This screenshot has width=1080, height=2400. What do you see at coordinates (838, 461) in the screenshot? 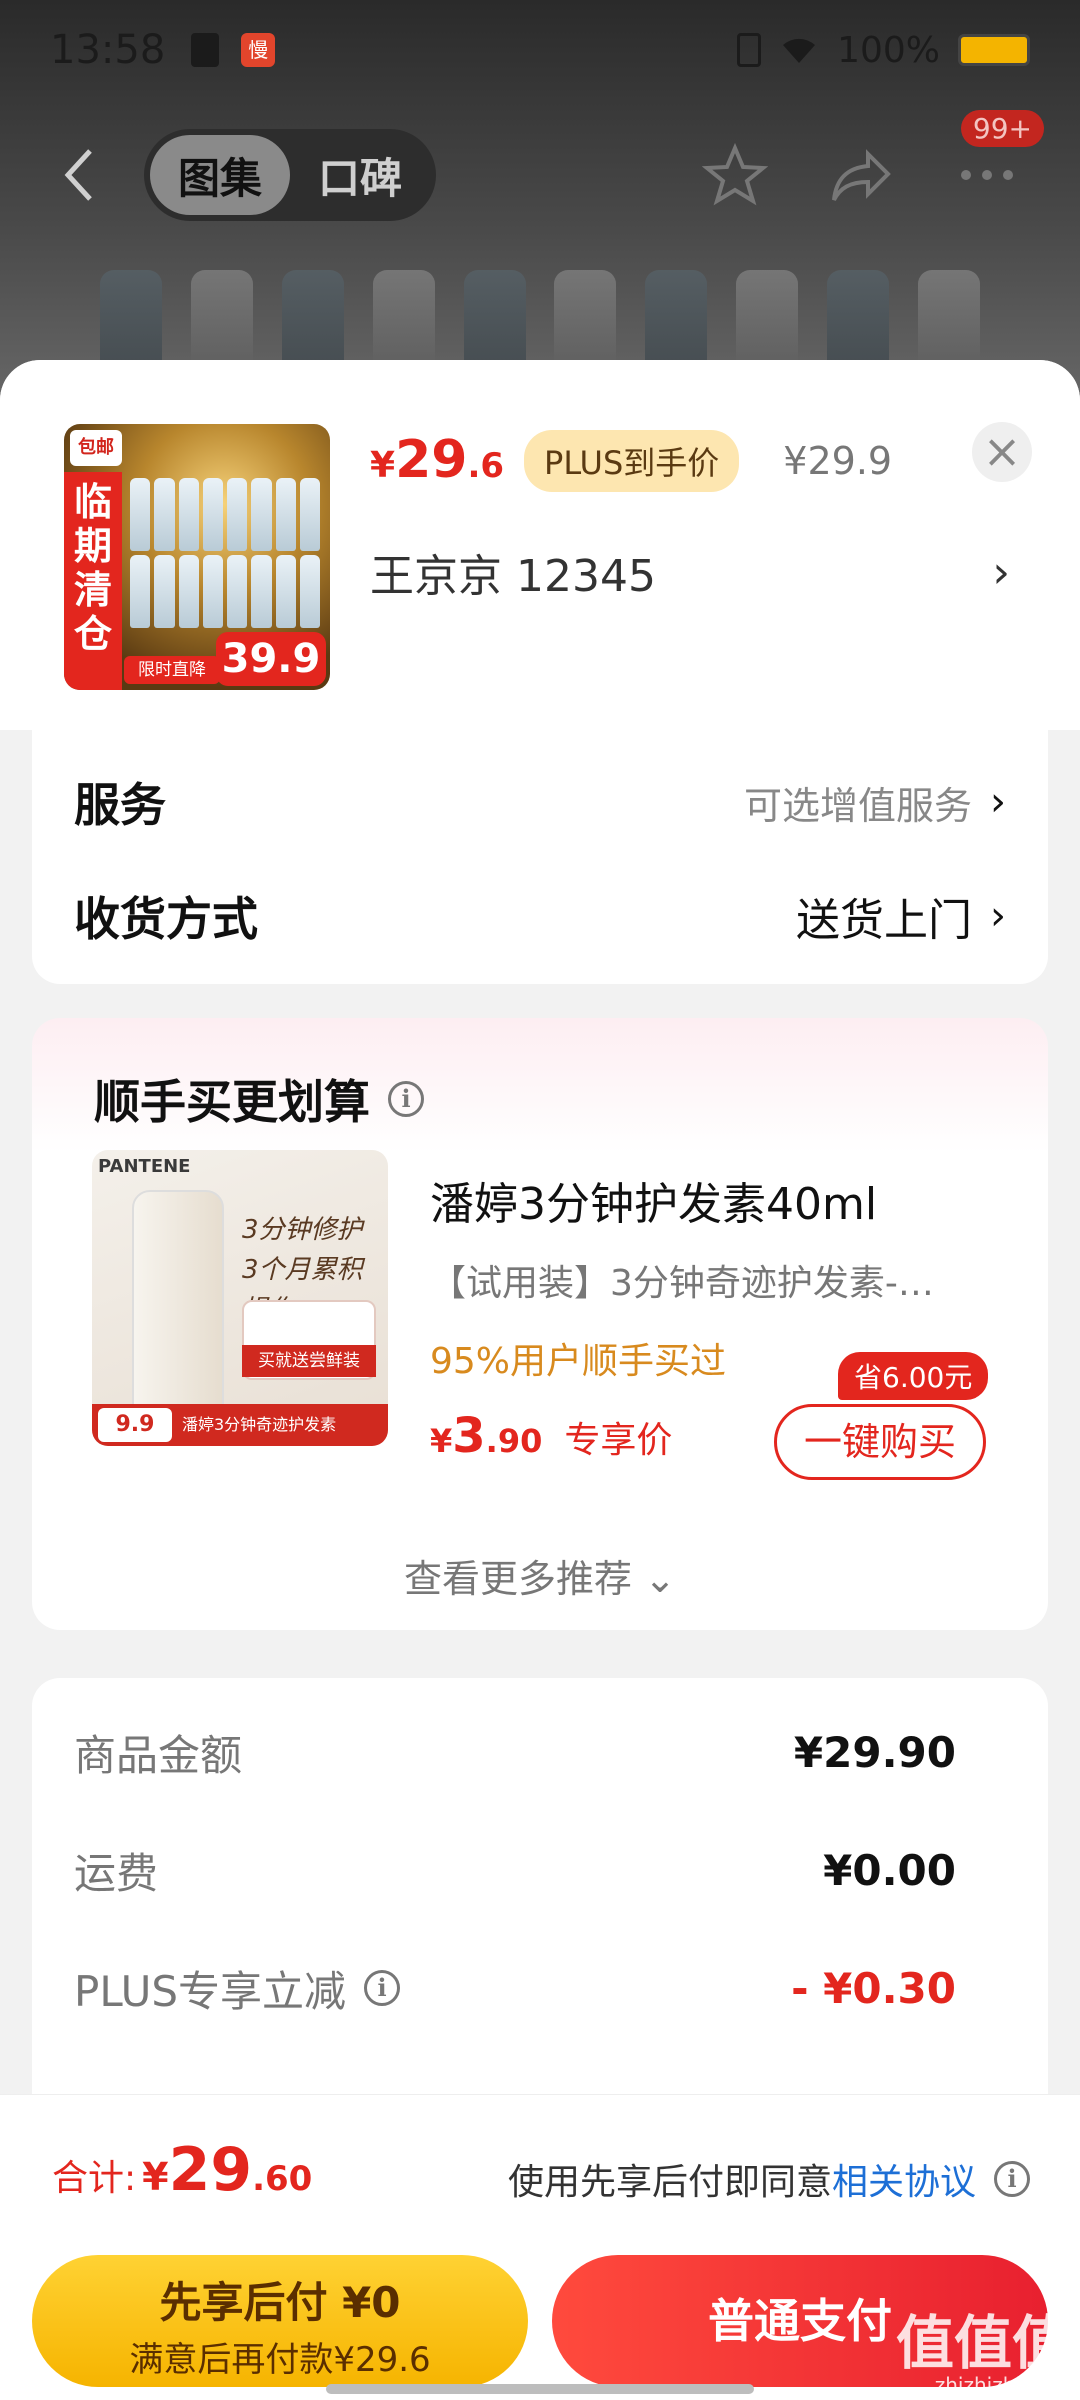
I see `original-price: ¥29.9` at bounding box center [838, 461].